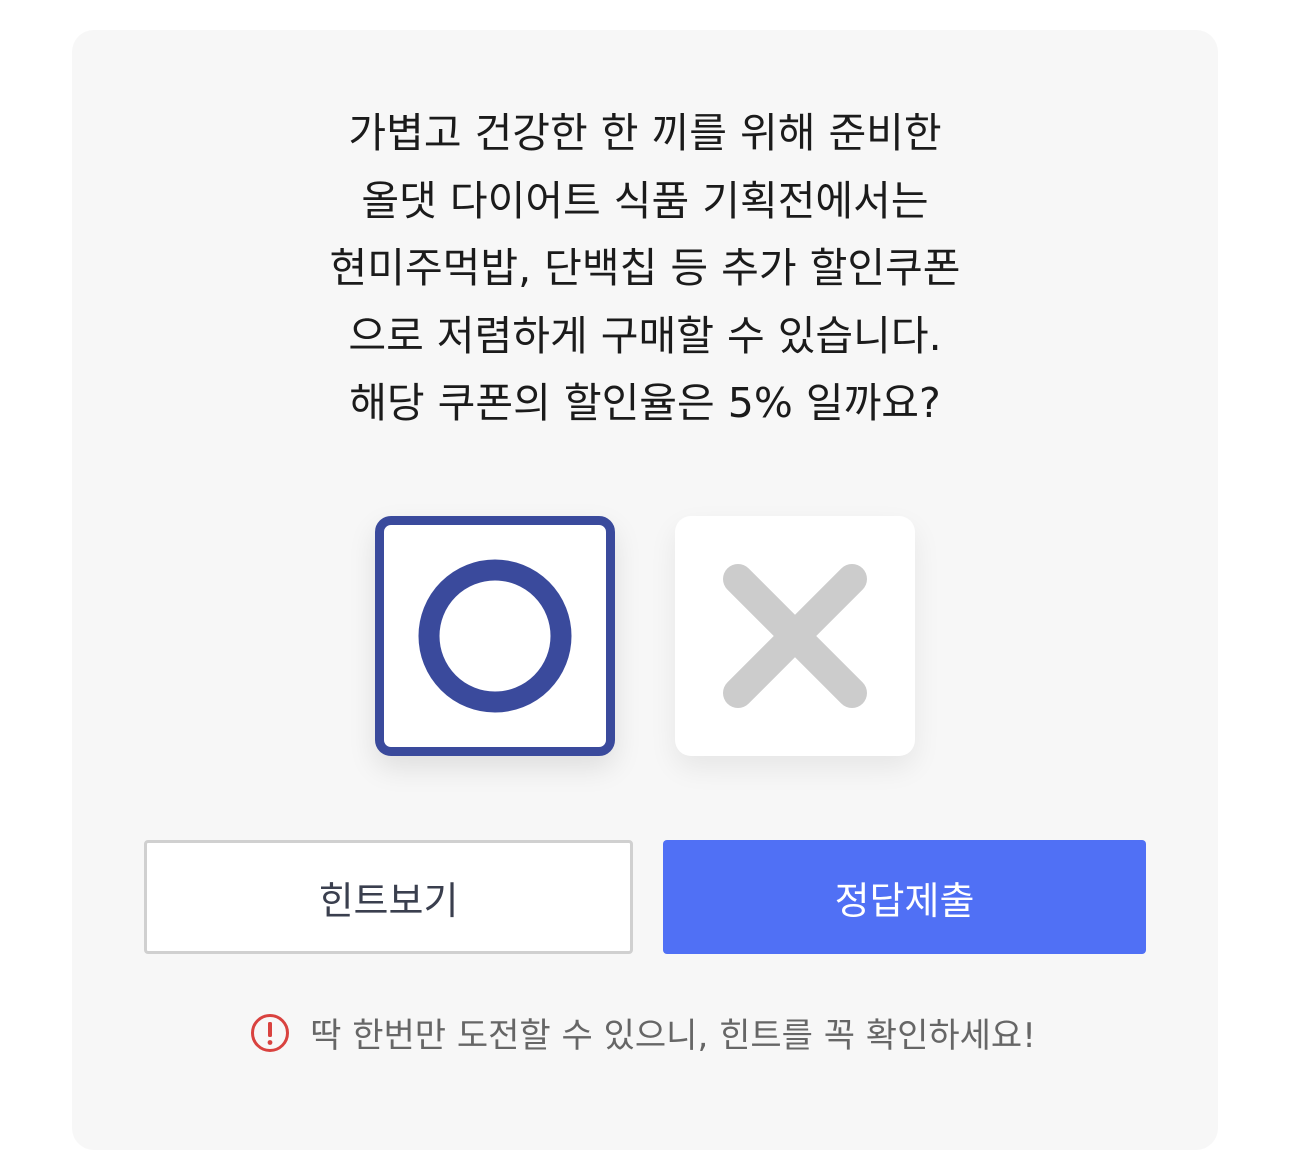  I want to click on x-icon, so click(795, 636).